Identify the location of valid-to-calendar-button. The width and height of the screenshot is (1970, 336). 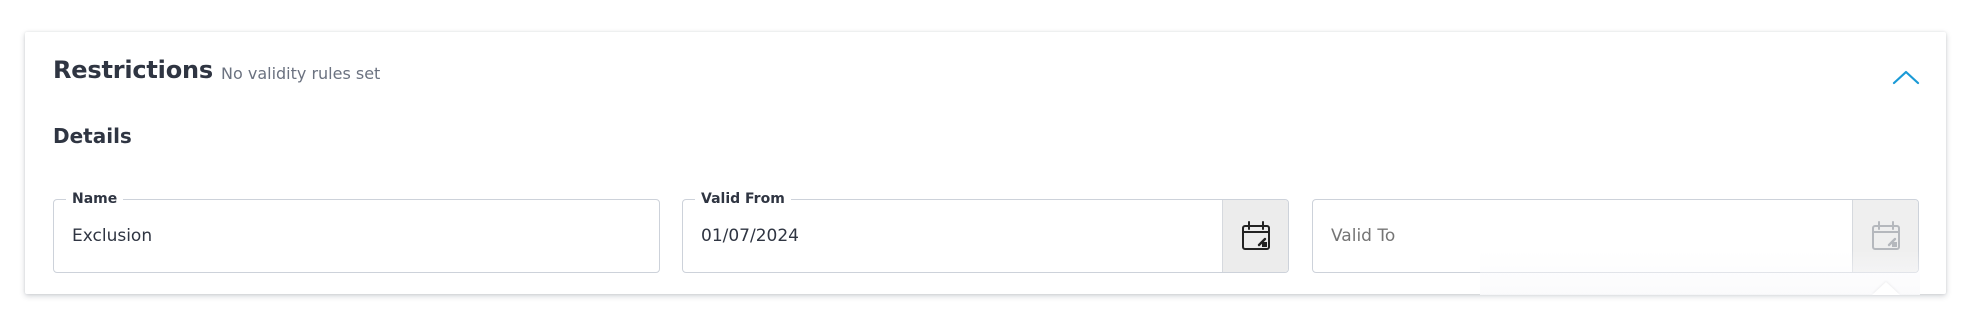
(1885, 236).